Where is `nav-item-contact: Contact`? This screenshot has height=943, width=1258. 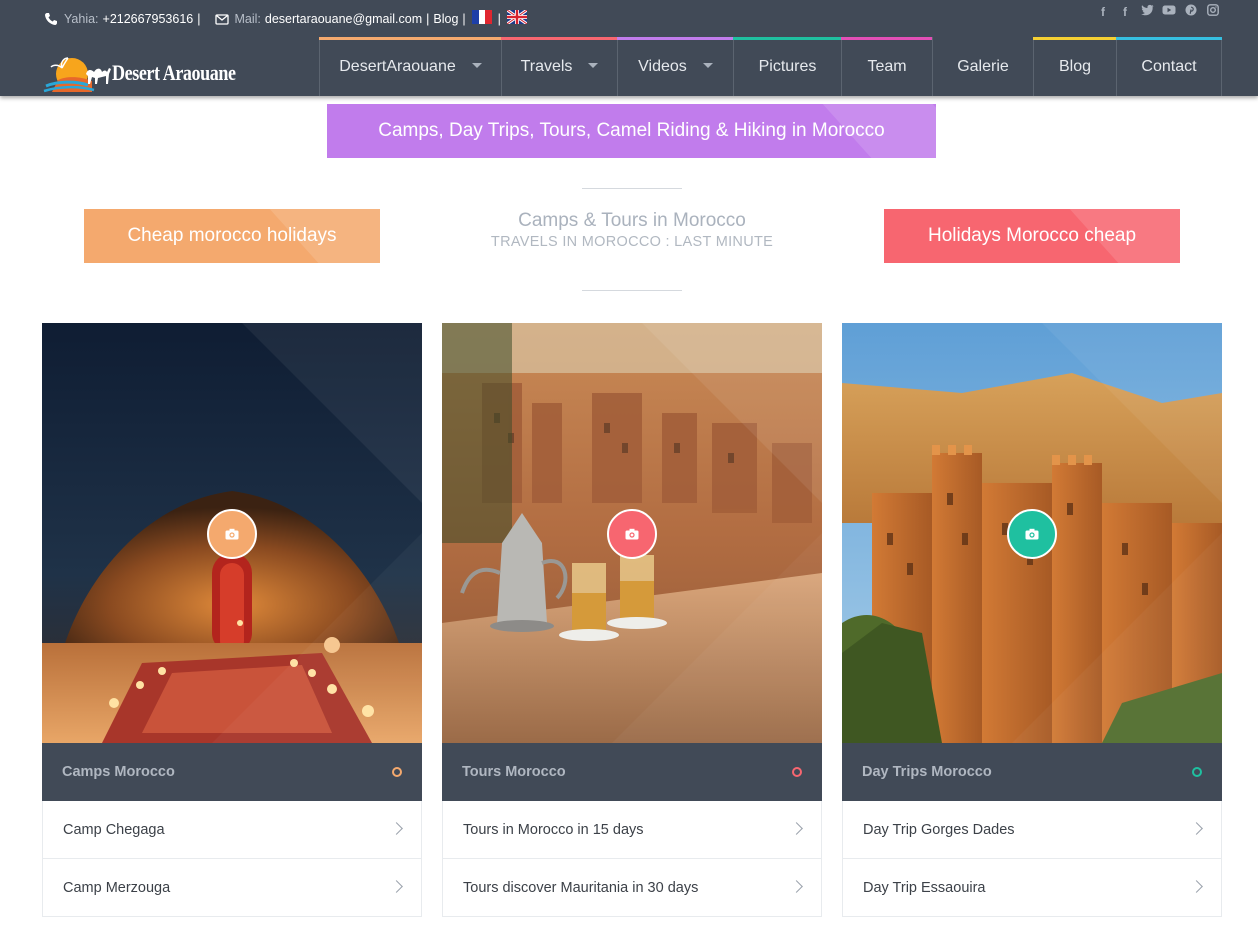
nav-item-contact: Contact is located at coordinates (1169, 66).